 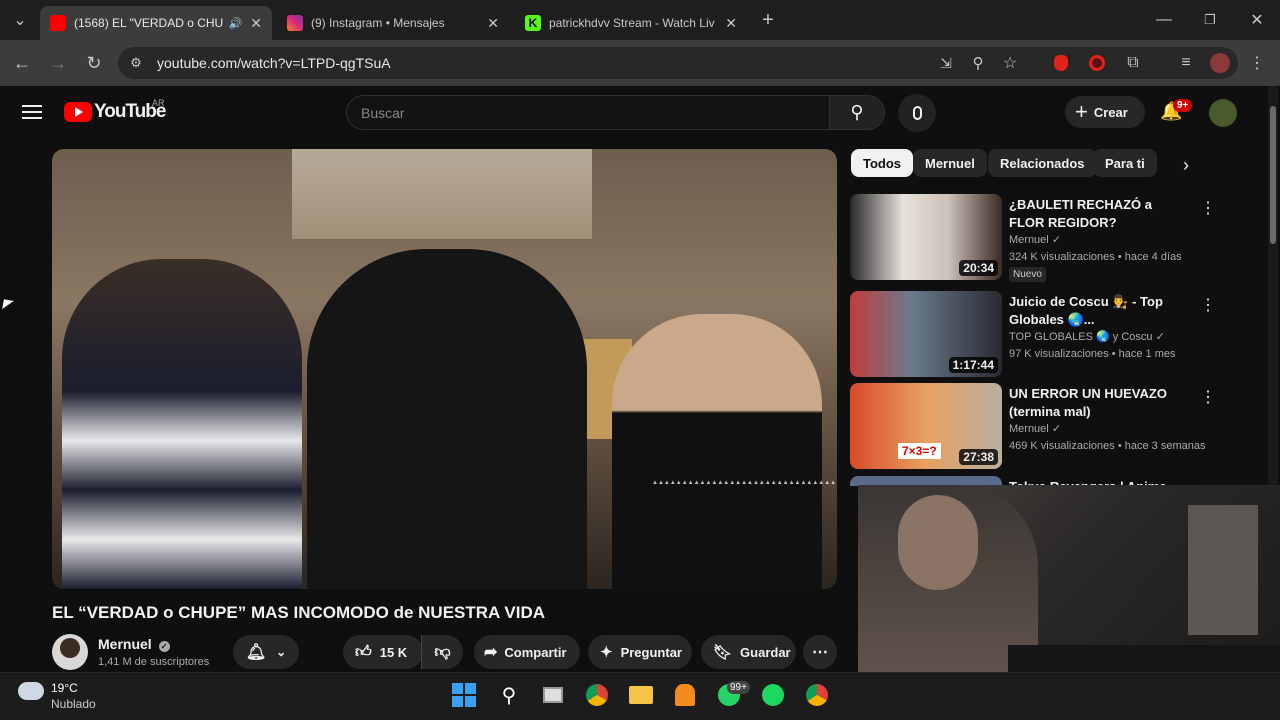 What do you see at coordinates (20, 20) in the screenshot?
I see `tab-search-icon: ⌄` at bounding box center [20, 20].